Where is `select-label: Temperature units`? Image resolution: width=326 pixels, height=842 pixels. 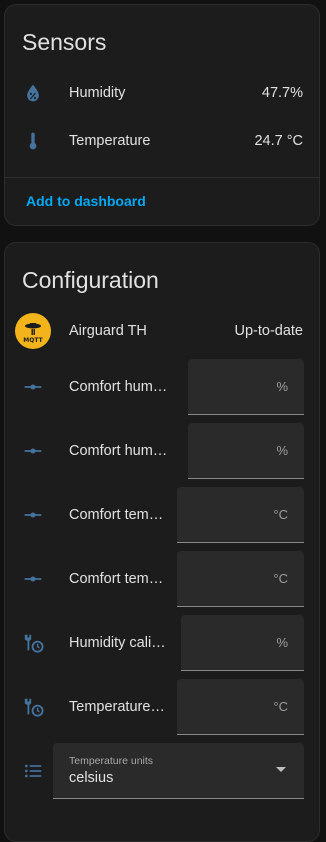 select-label: Temperature units is located at coordinates (111, 761).